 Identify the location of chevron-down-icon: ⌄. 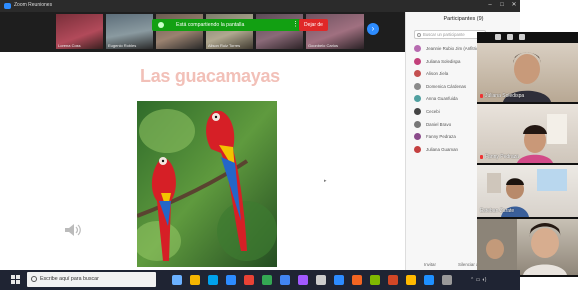
(528, 272).